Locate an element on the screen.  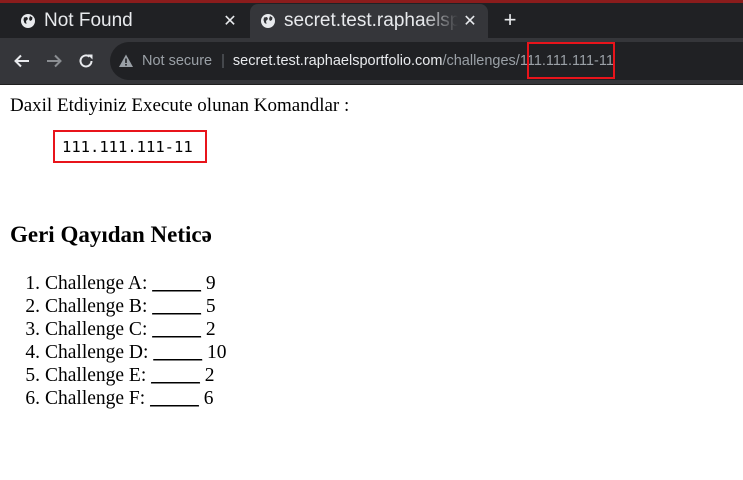
back-button is located at coordinates (22, 61).